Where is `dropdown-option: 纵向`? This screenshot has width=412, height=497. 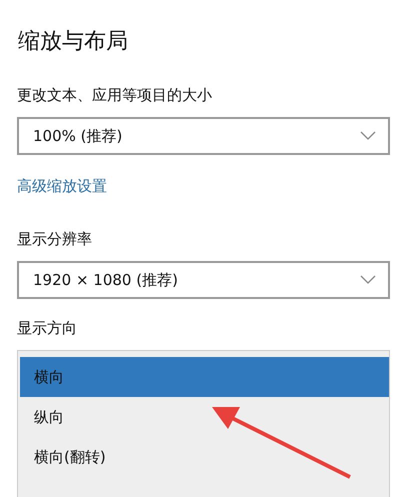
dropdown-option: 纵向 is located at coordinates (204, 417).